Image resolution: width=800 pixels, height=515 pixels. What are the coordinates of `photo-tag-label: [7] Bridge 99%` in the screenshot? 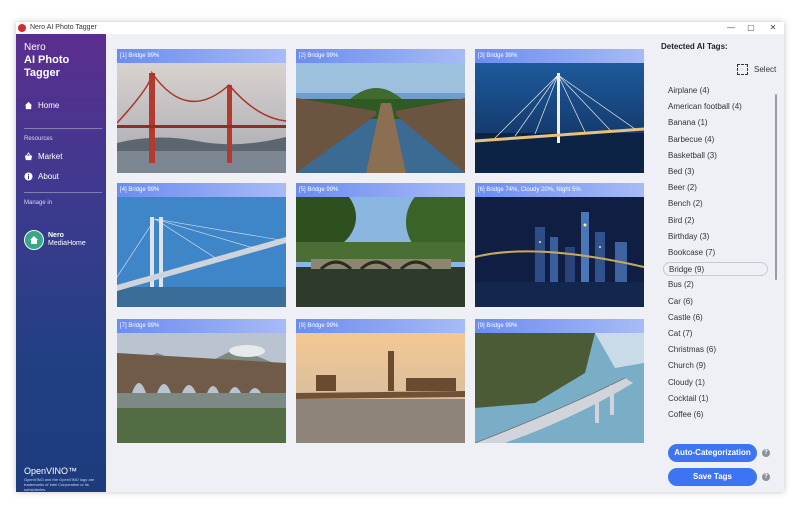 It's located at (201, 326).